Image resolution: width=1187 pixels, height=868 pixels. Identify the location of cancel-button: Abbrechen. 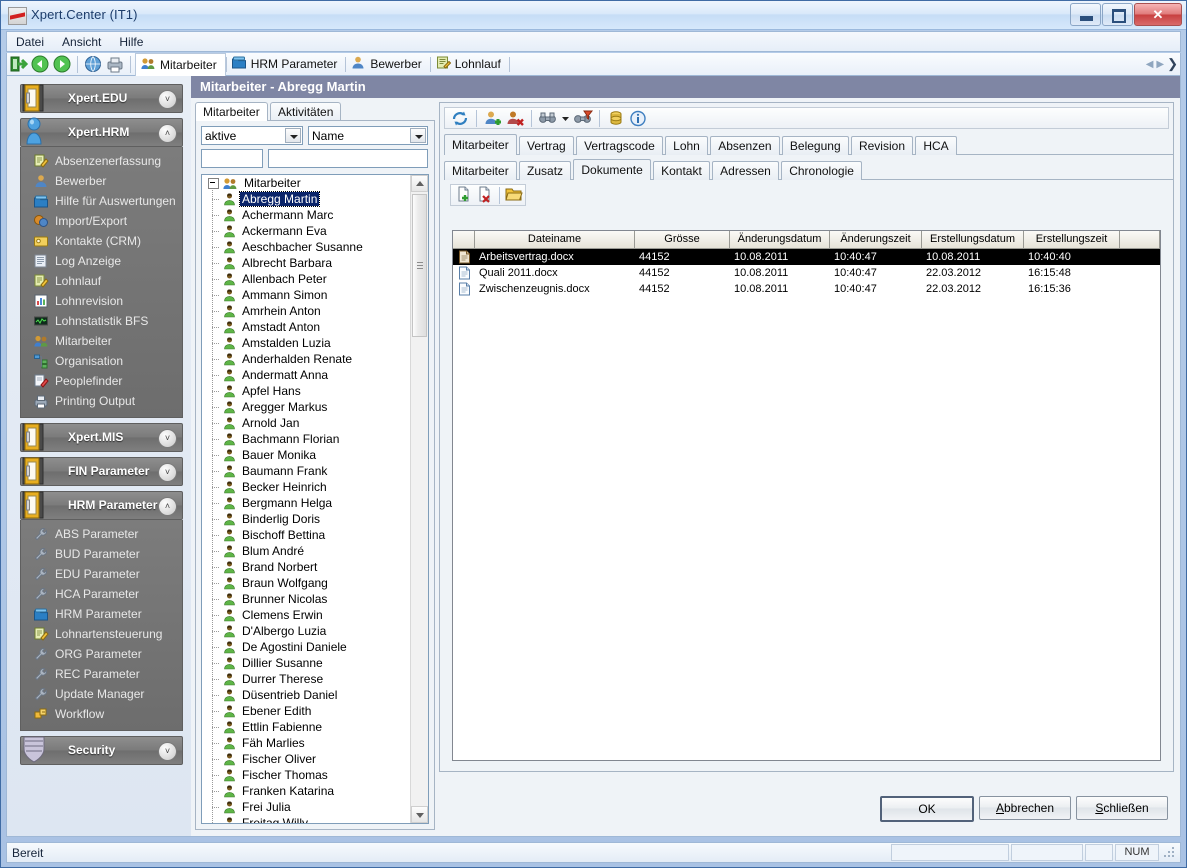
(1025, 808).